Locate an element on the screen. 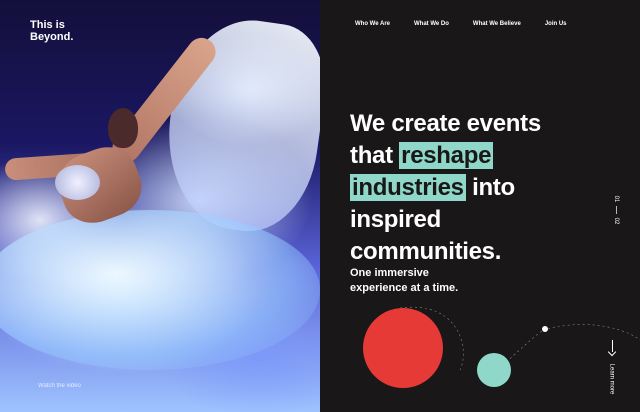 The image size is (640, 412). red-planet-circle is located at coordinates (403, 348).